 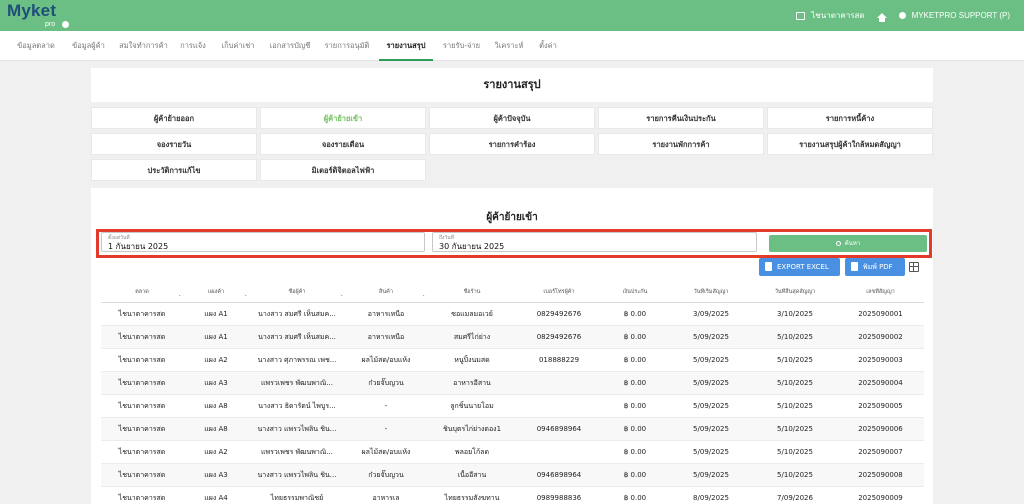 I want to click on column-header: เลขที่สัญญา, so click(x=880, y=292).